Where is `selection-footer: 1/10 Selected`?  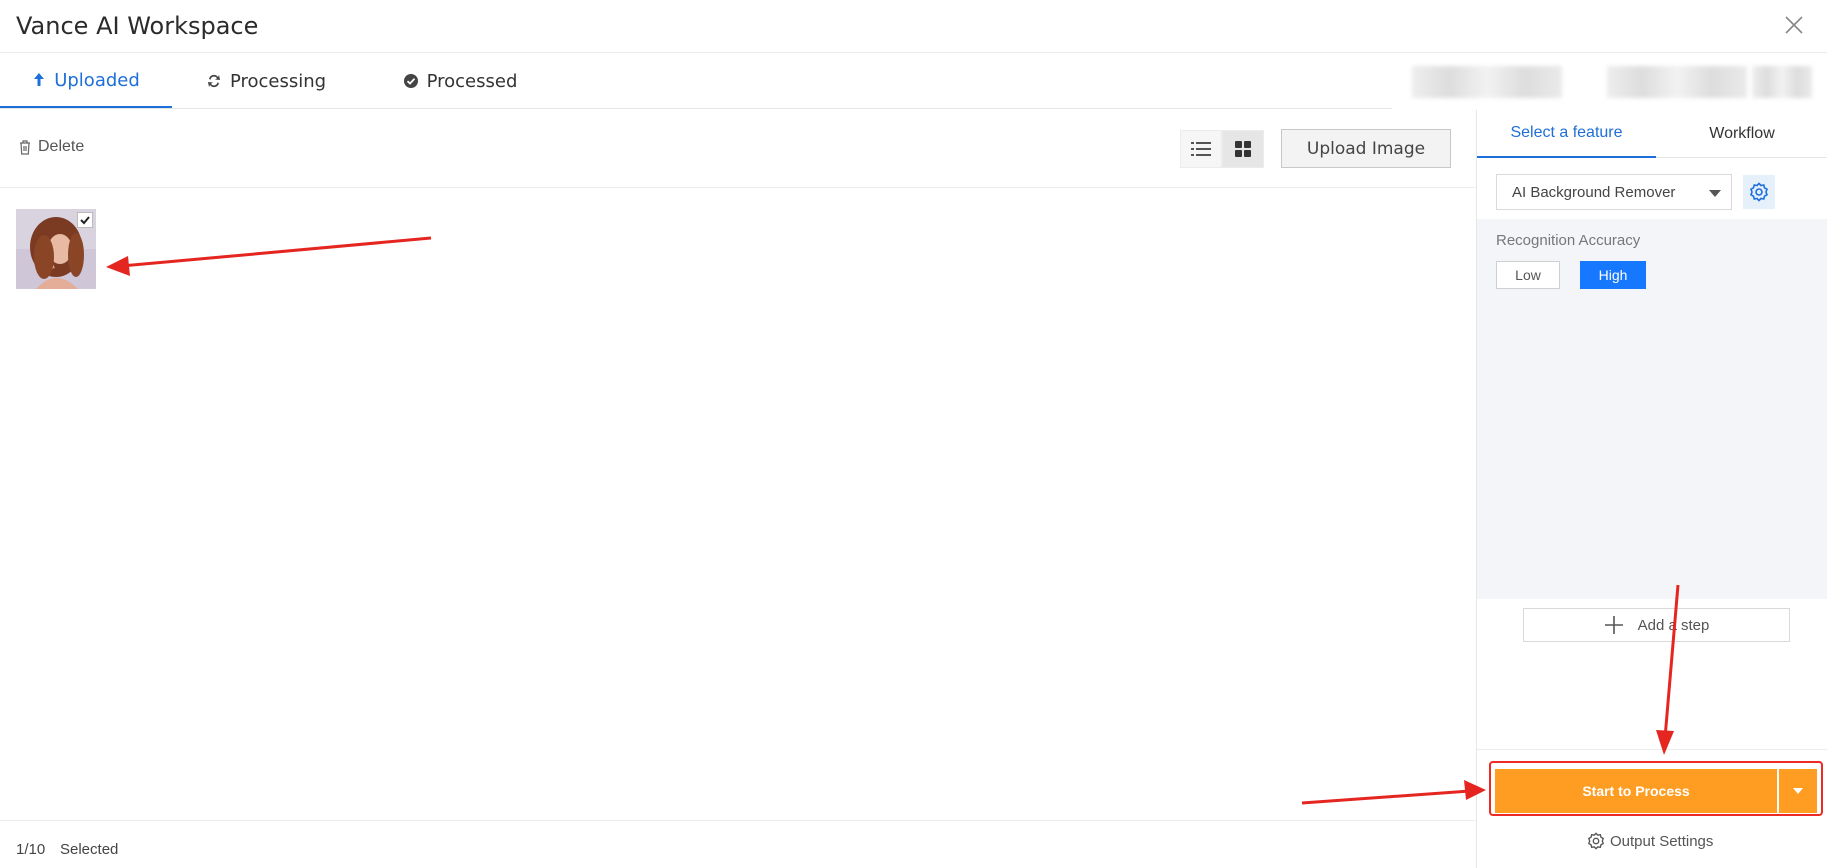 selection-footer: 1/10 Selected is located at coordinates (738, 844).